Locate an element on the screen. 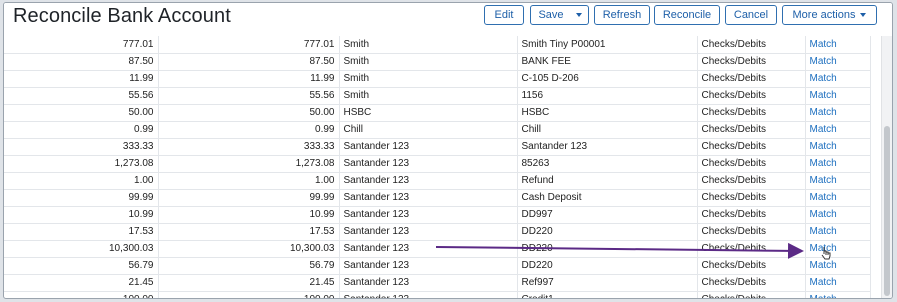 The image size is (897, 302). save-dropdown-button is located at coordinates (580, 15).